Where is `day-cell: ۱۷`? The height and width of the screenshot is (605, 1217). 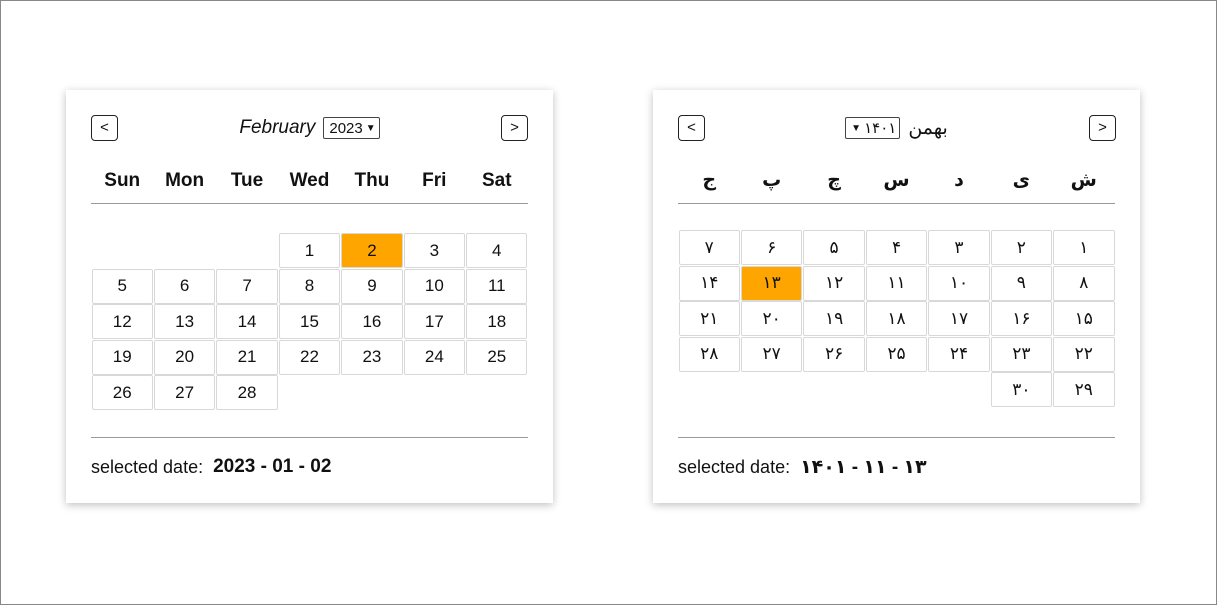
day-cell: ۱۷ is located at coordinates (959, 318).